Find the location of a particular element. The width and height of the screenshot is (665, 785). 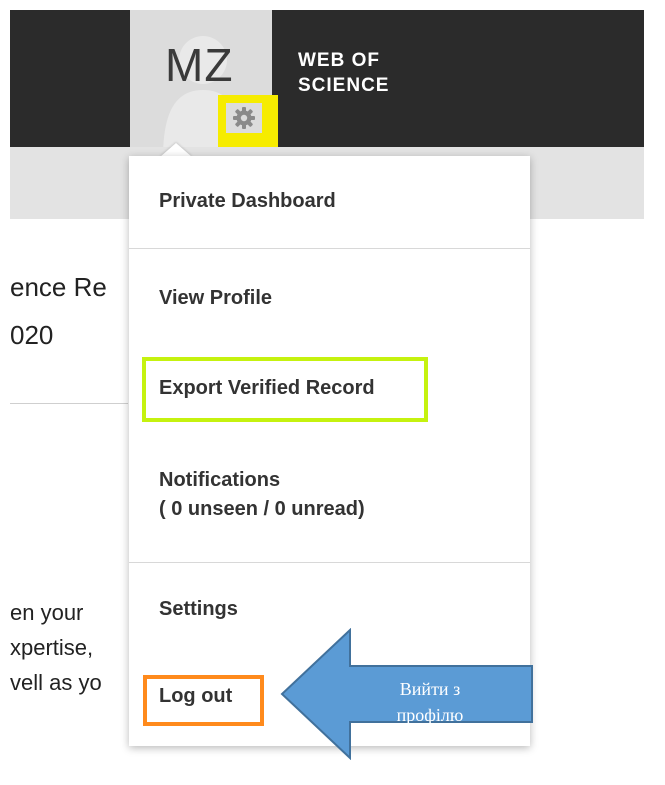

section-divider is located at coordinates (69, 403).